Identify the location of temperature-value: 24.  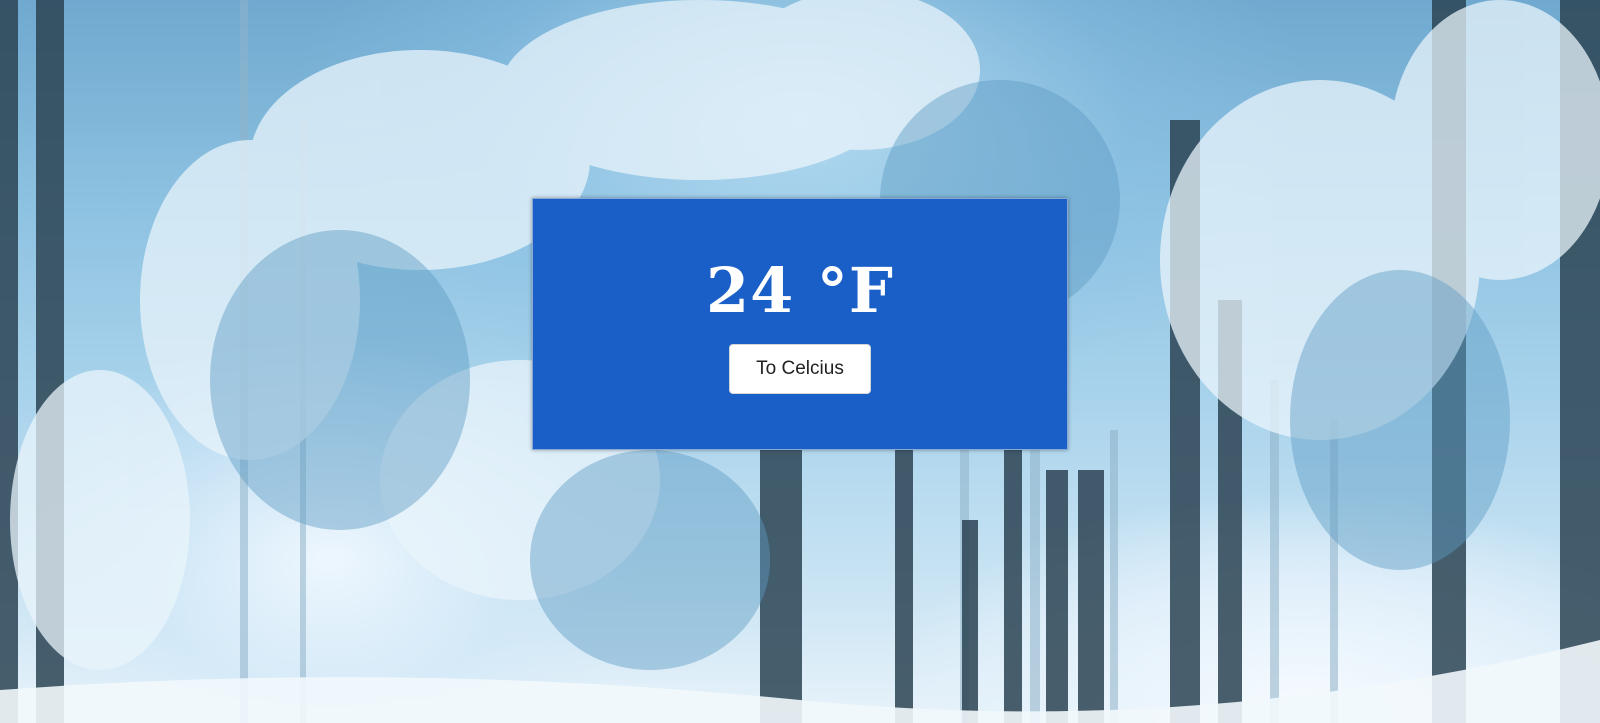
(750, 290).